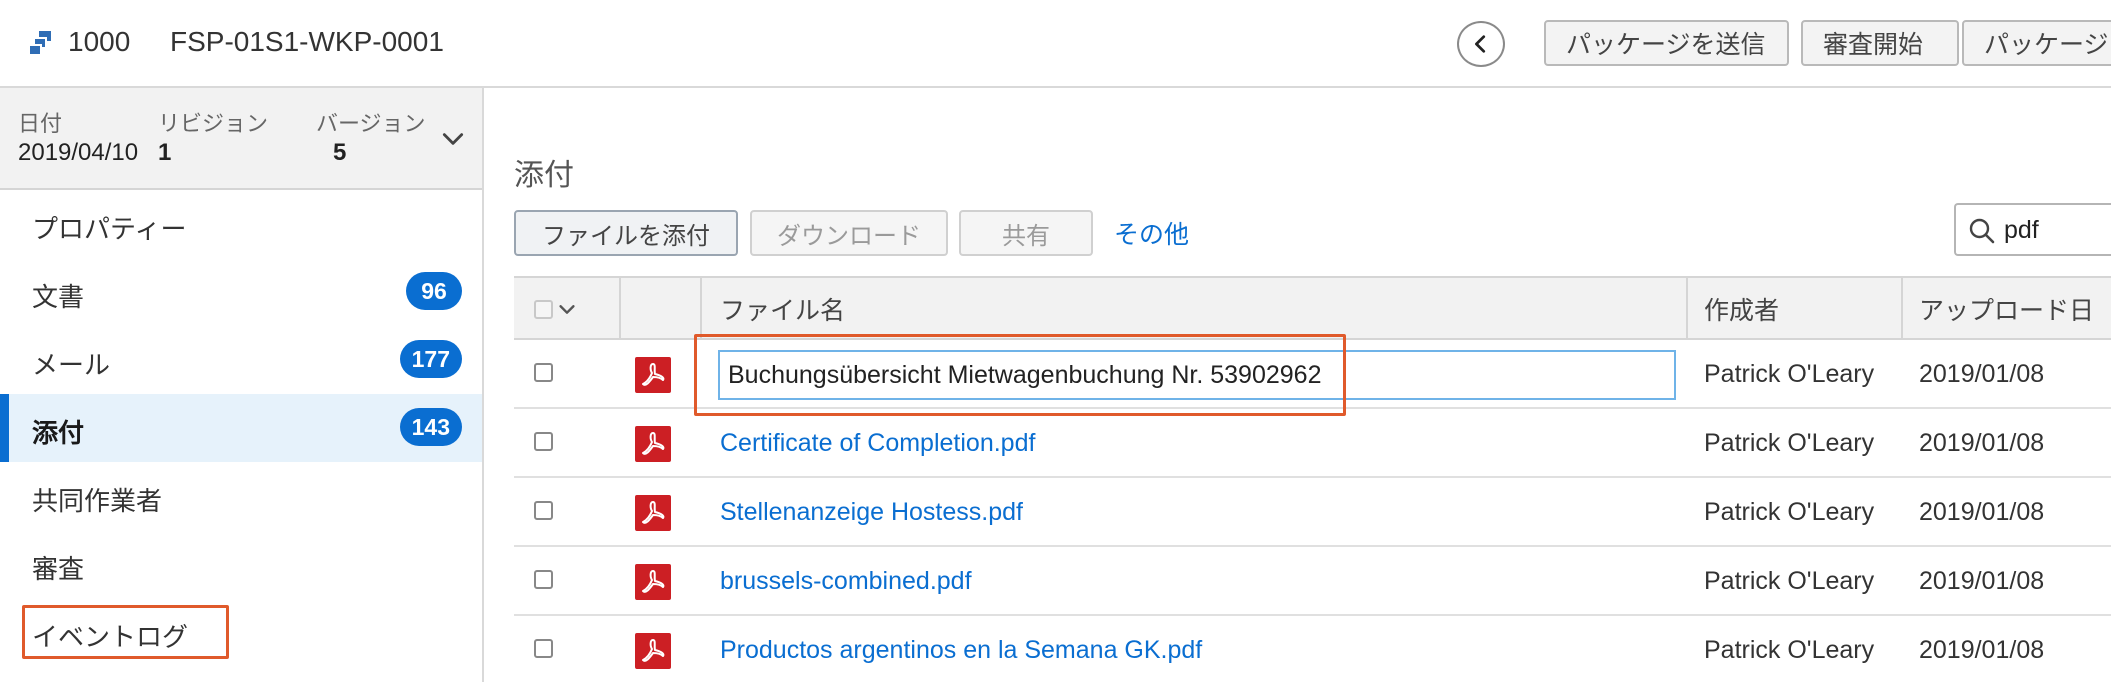 Image resolution: width=2111 pixels, height=682 pixels. I want to click on date-value: 2019/04/10, so click(78, 152).